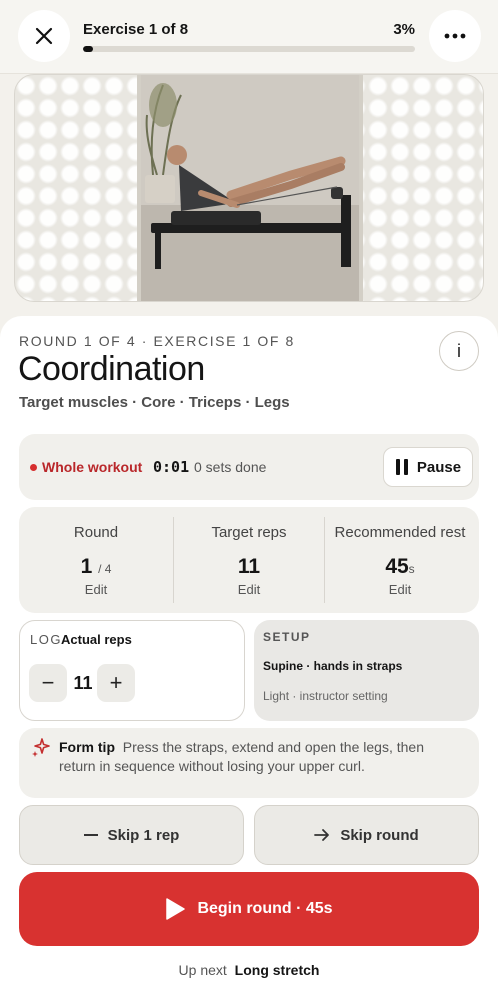 The image size is (498, 1000). Describe the element at coordinates (277, 970) in the screenshot. I see `up-next-exercise: Long stretch` at that location.